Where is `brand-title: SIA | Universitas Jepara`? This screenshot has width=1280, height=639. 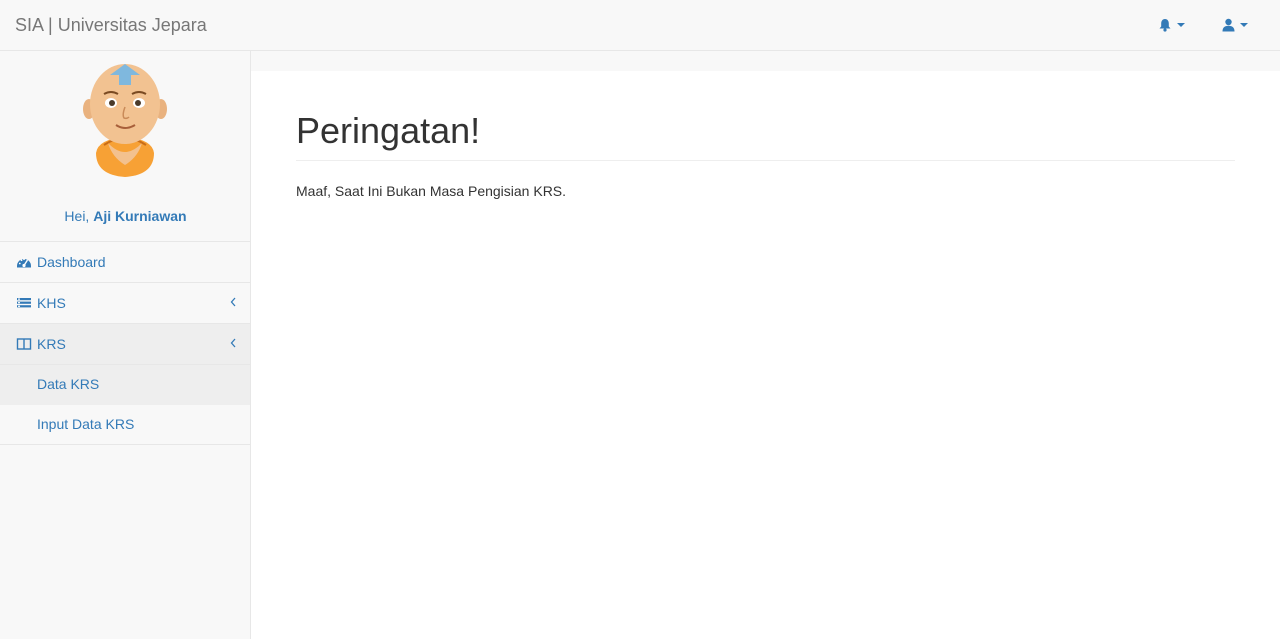
brand-title: SIA | Universitas Jepara is located at coordinates (111, 25).